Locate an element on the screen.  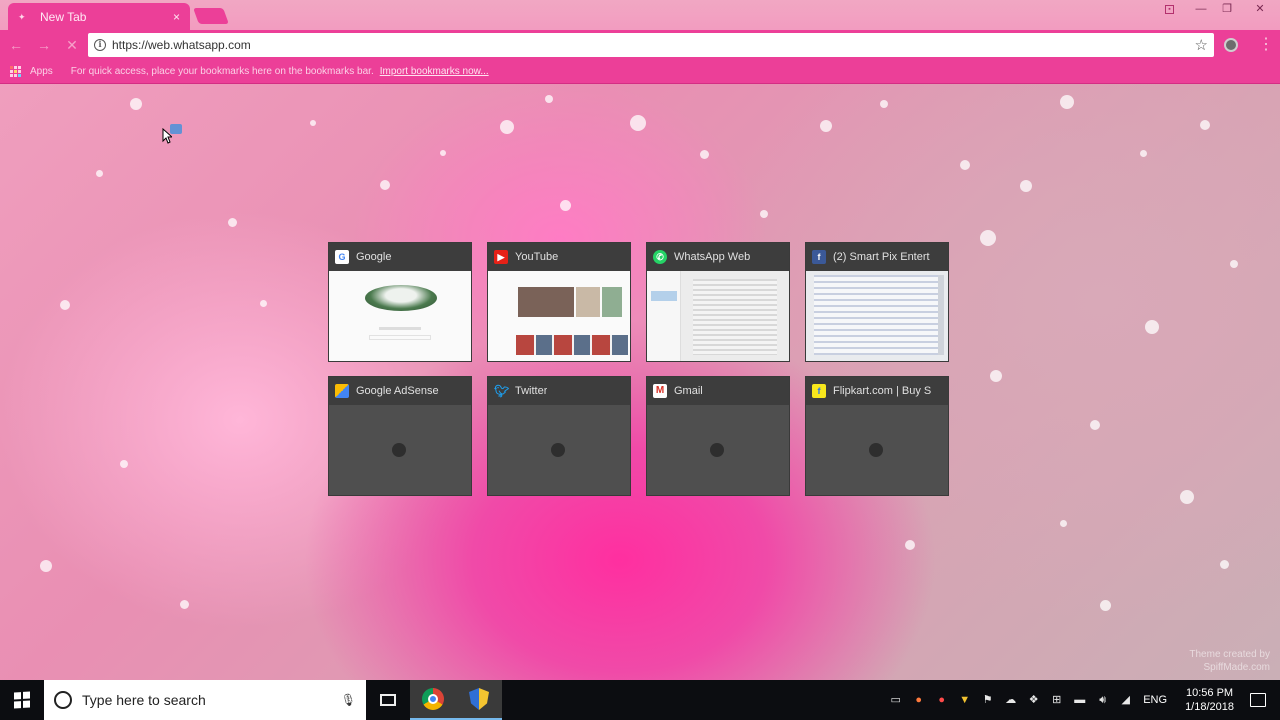
chrome-icon is located at coordinates (433, 699).